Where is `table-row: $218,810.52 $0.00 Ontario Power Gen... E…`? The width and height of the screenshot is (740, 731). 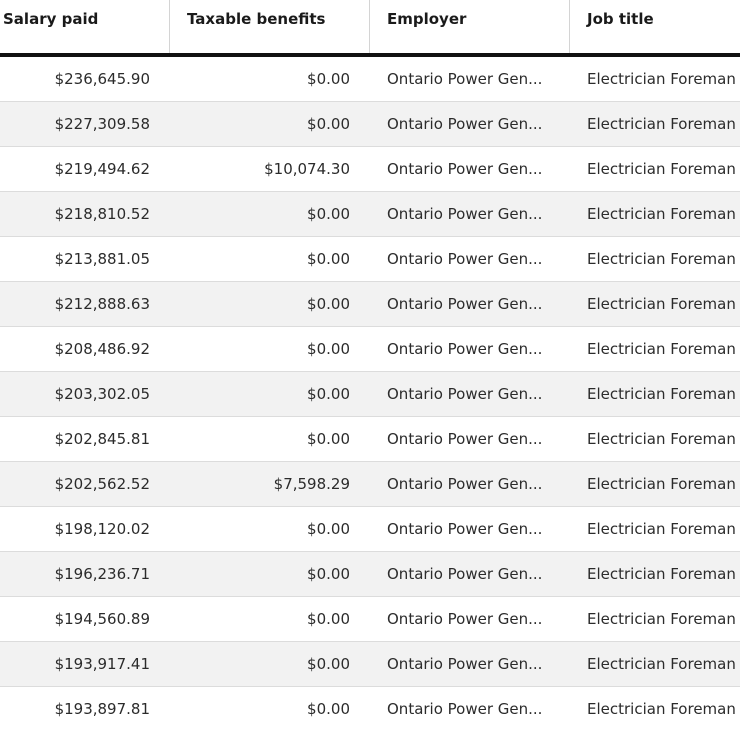
table-row: $218,810.52 $0.00 Ontario Power Gen... E… is located at coordinates (370, 214).